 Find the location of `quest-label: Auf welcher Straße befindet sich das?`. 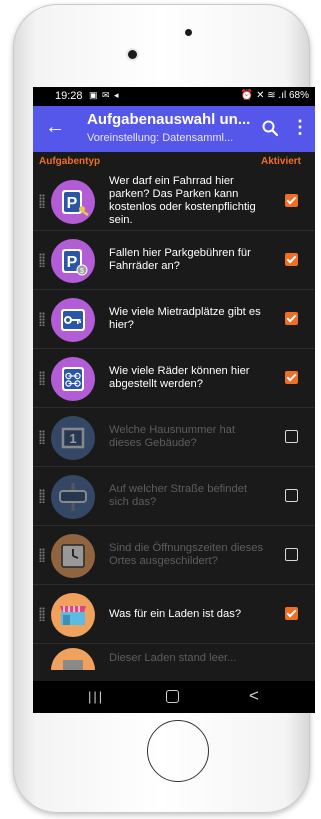

quest-label: Auf welcher Straße befindet sich das? is located at coordinates (178, 495).